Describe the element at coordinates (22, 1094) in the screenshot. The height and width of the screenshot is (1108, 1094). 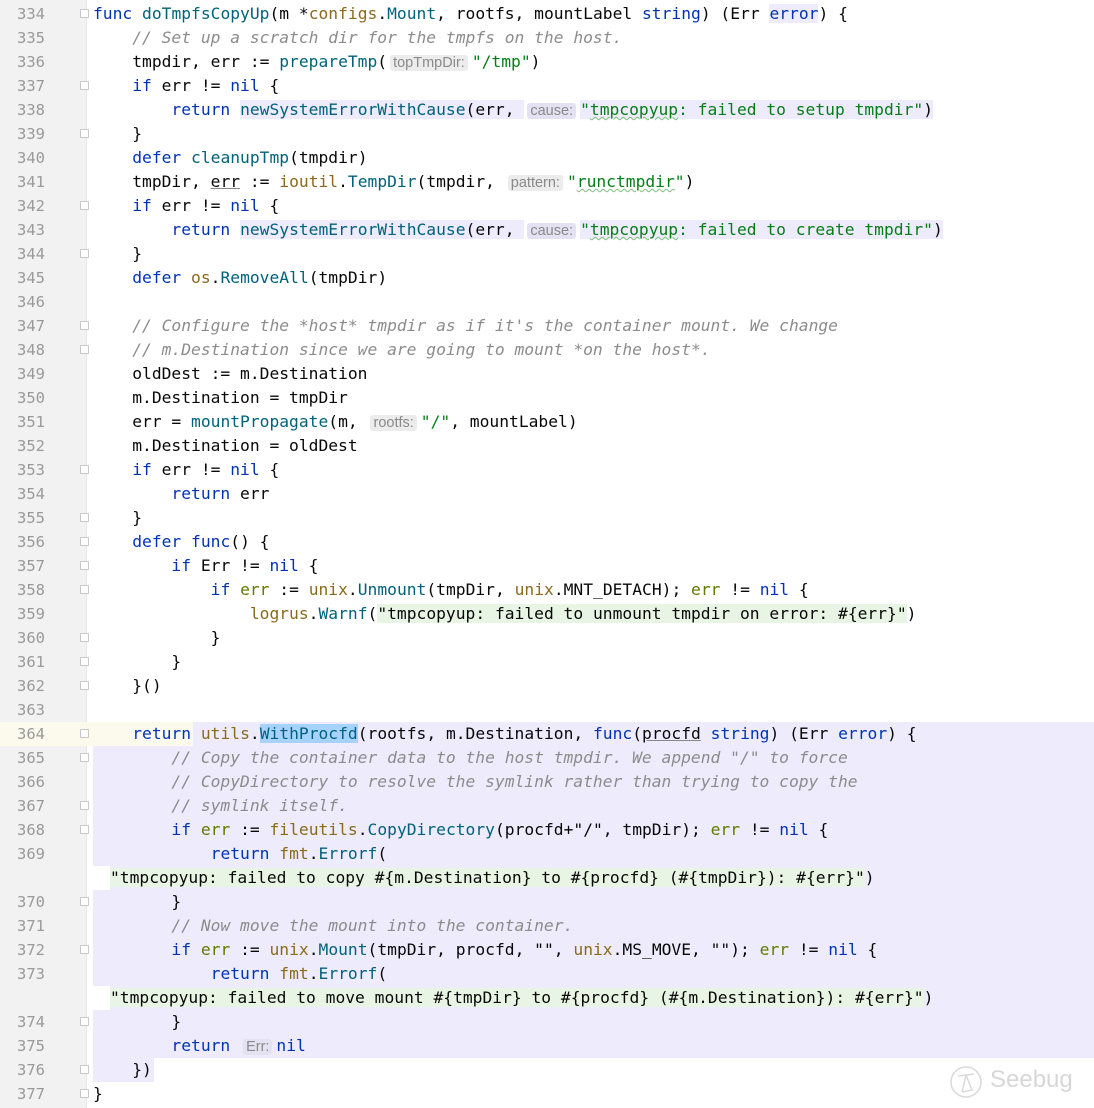
I see `line-number: 377` at that location.